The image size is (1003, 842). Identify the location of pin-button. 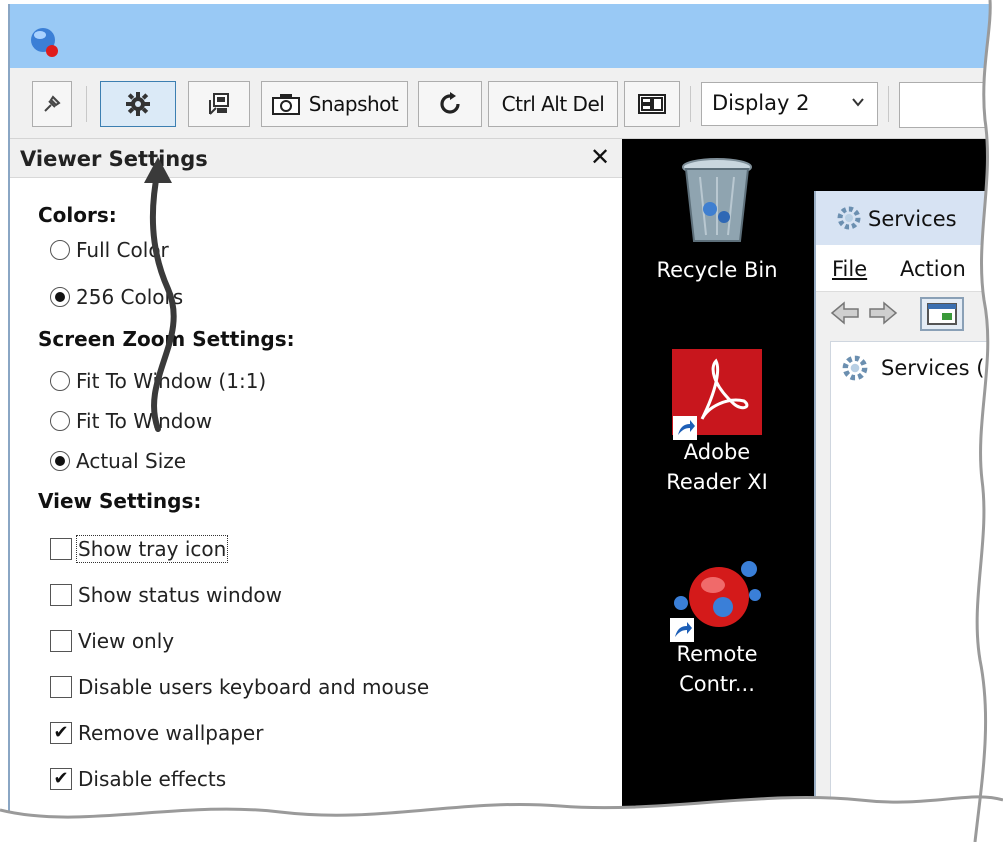
(52, 104).